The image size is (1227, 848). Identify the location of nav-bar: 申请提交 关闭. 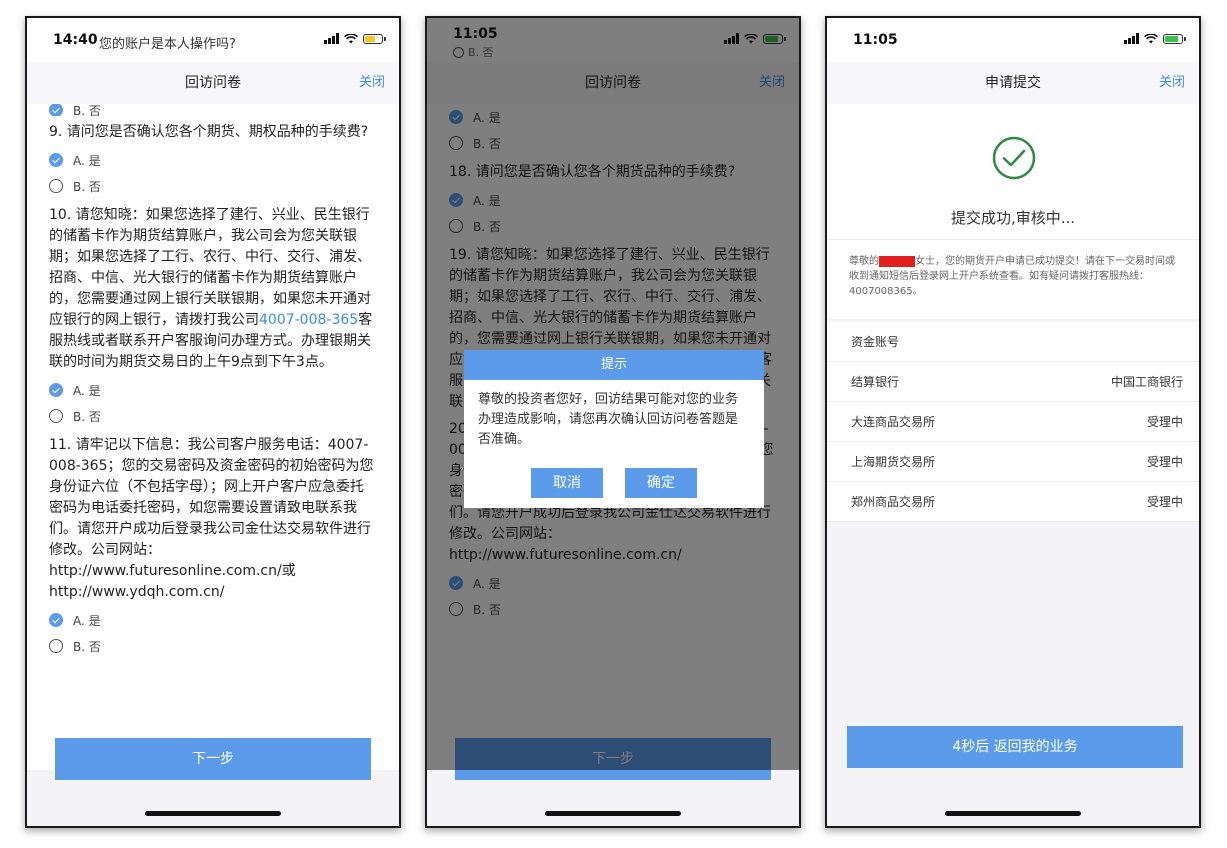
(1013, 83).